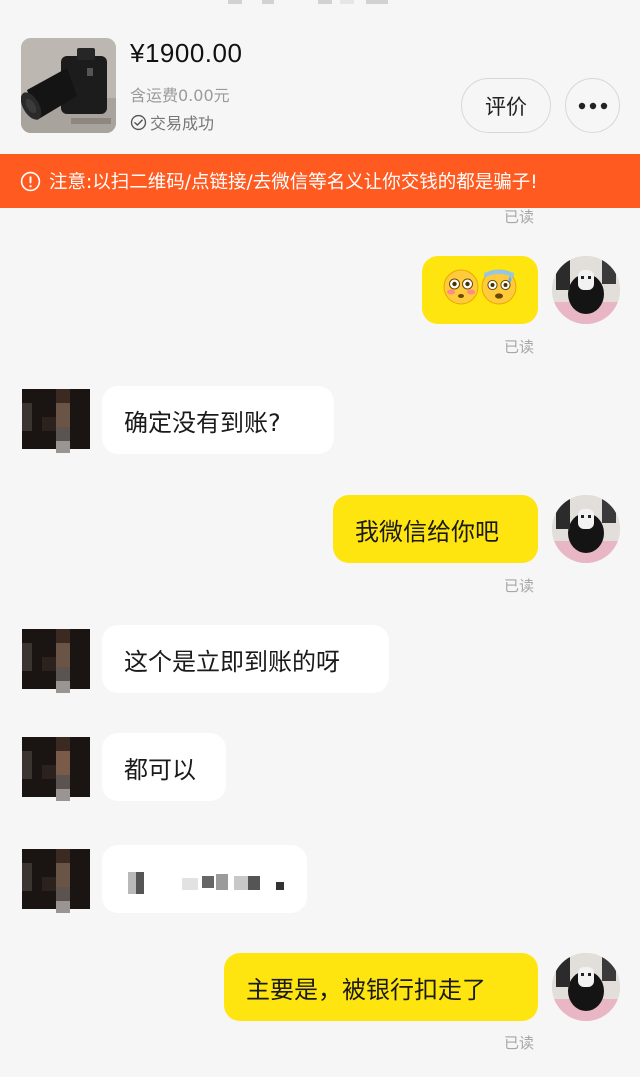 The image size is (640, 1077). I want to click on message-bubble-mine: 主要是，被银行扣走了, so click(381, 987).